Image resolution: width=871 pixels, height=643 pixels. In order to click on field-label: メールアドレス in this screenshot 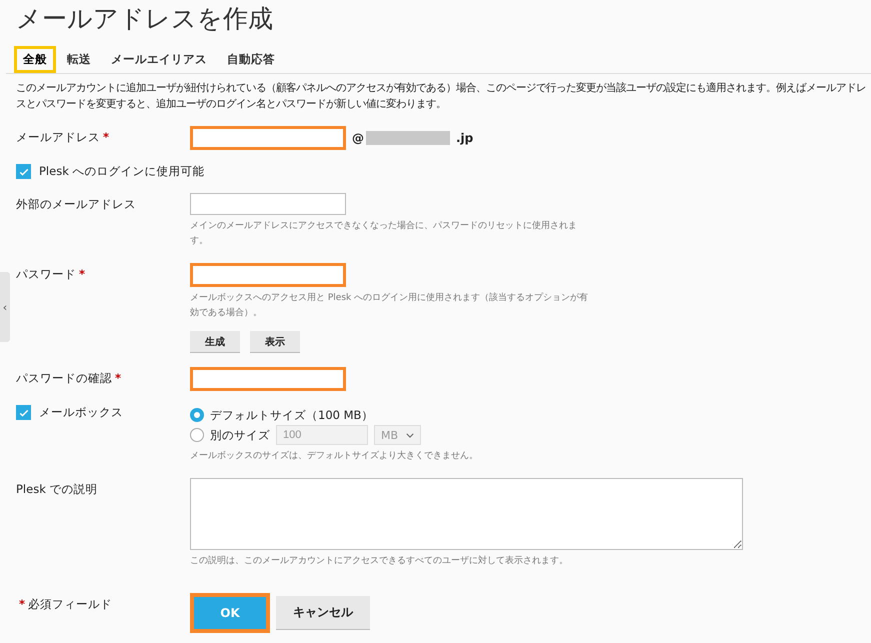, I will do `click(58, 137)`.